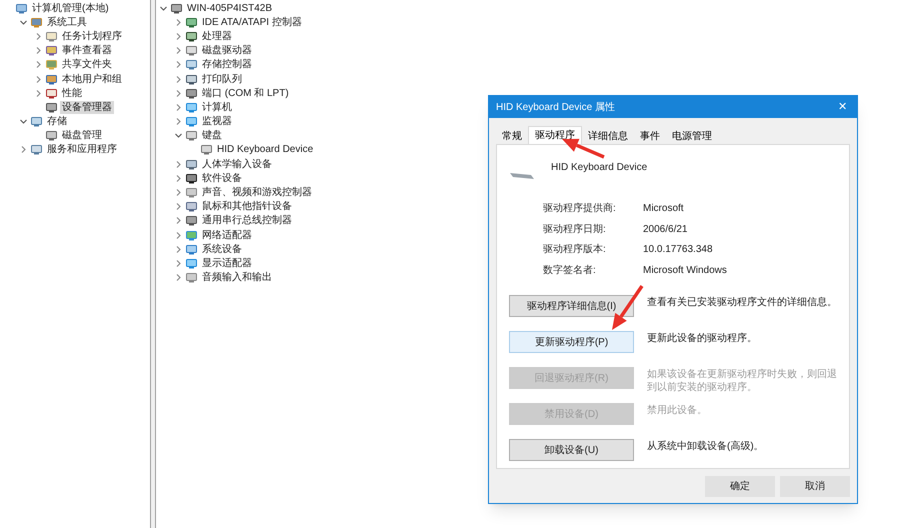 This screenshot has height=528, width=923. What do you see at coordinates (217, 121) in the screenshot?
I see `tree-item: 监视器` at bounding box center [217, 121].